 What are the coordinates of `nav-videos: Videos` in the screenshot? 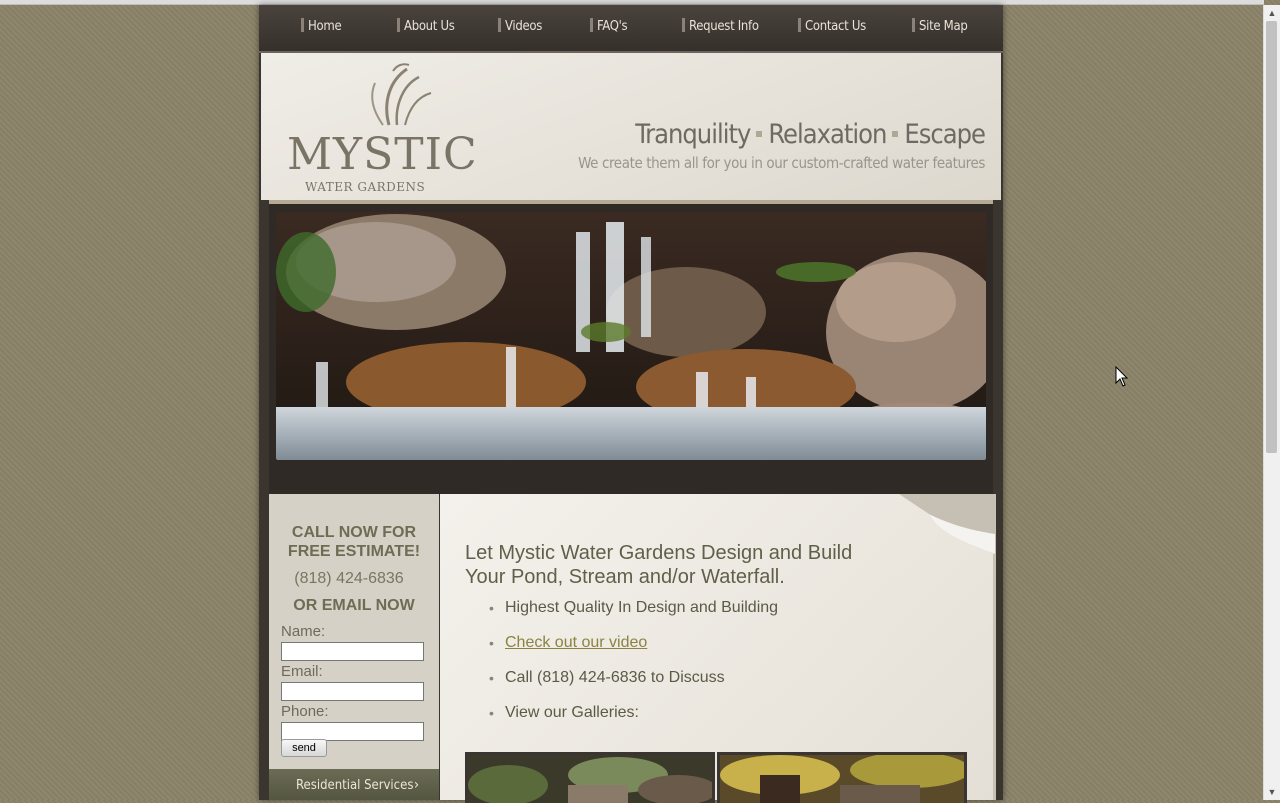 It's located at (520, 27).